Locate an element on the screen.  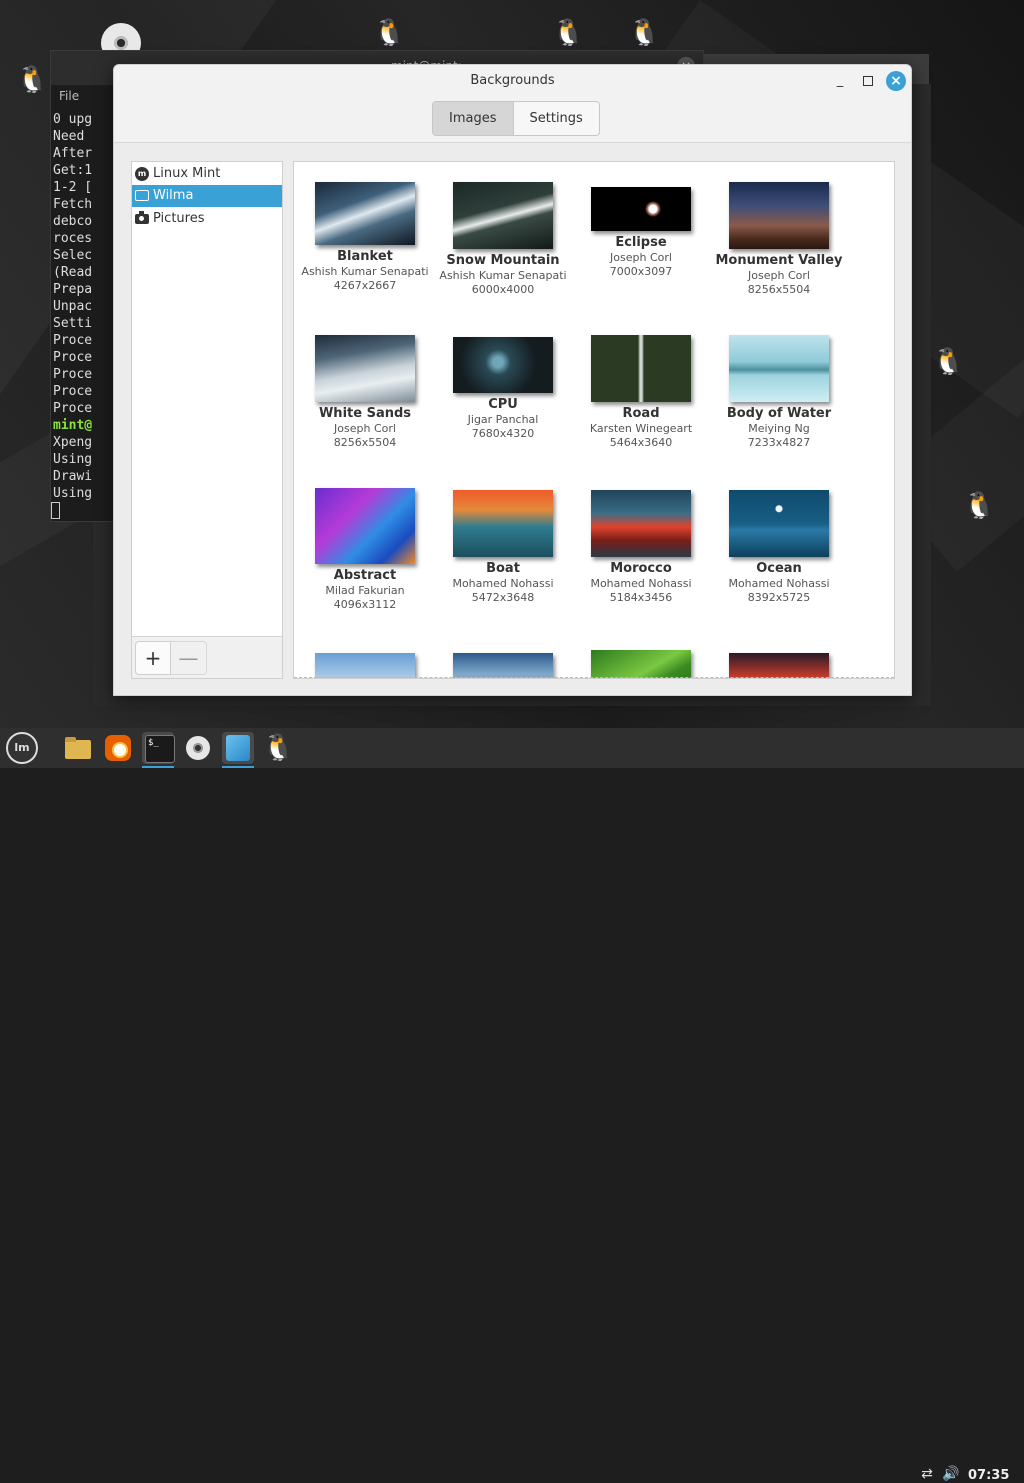
wallpaper-name: Boat is located at coordinates (503, 568).